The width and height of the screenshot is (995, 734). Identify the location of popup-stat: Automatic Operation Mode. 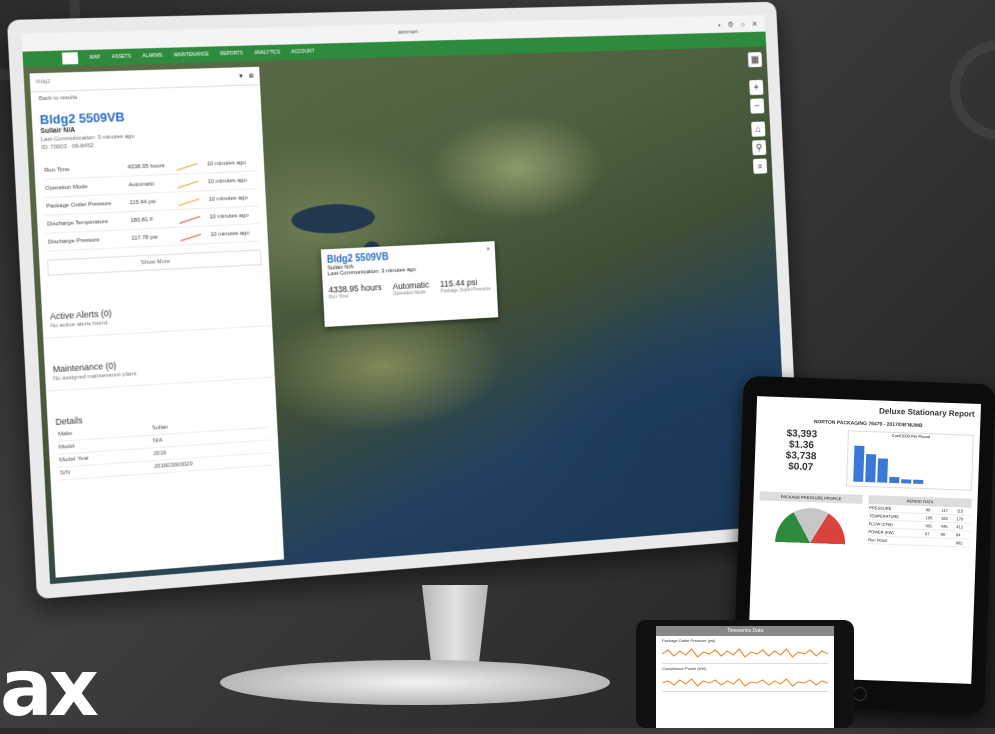
(410, 288).